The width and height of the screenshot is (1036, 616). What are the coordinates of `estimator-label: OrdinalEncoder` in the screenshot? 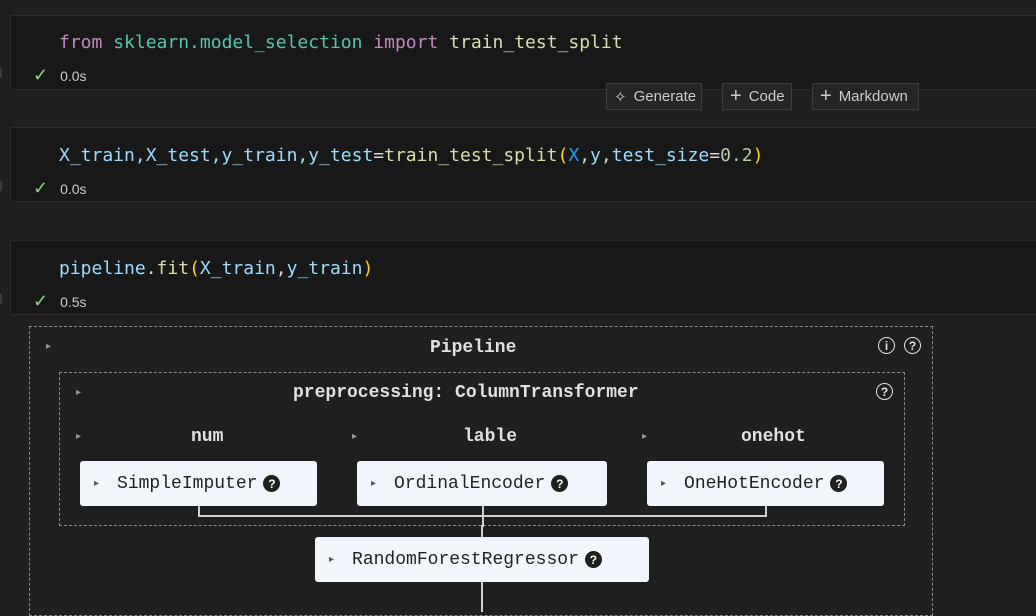 It's located at (470, 483).